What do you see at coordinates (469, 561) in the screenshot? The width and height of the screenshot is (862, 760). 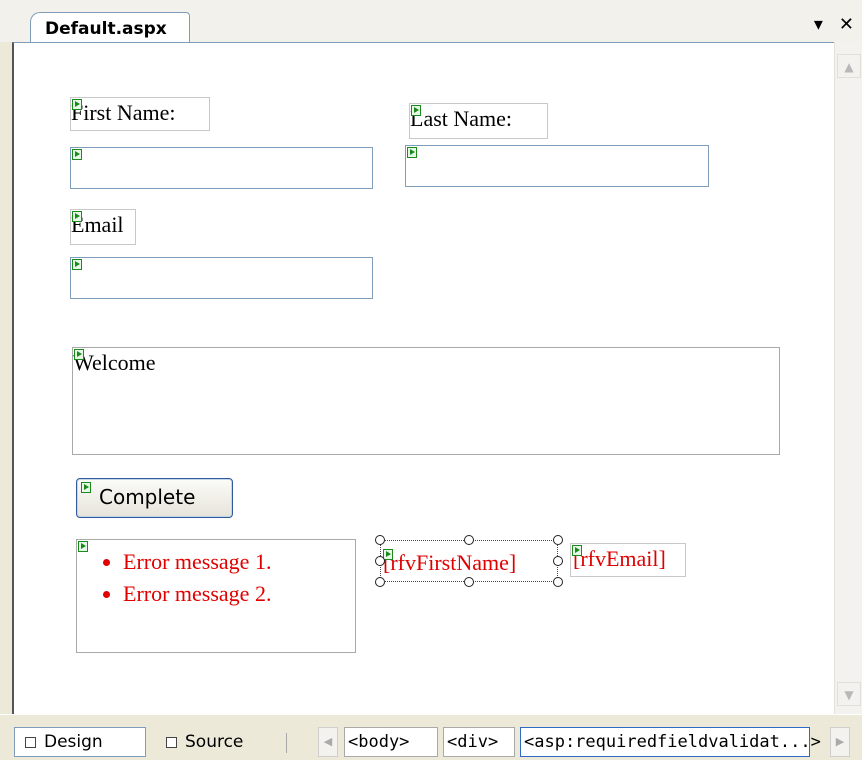 I see `rfv-first-name-validator: [rfvFirstName]` at bounding box center [469, 561].